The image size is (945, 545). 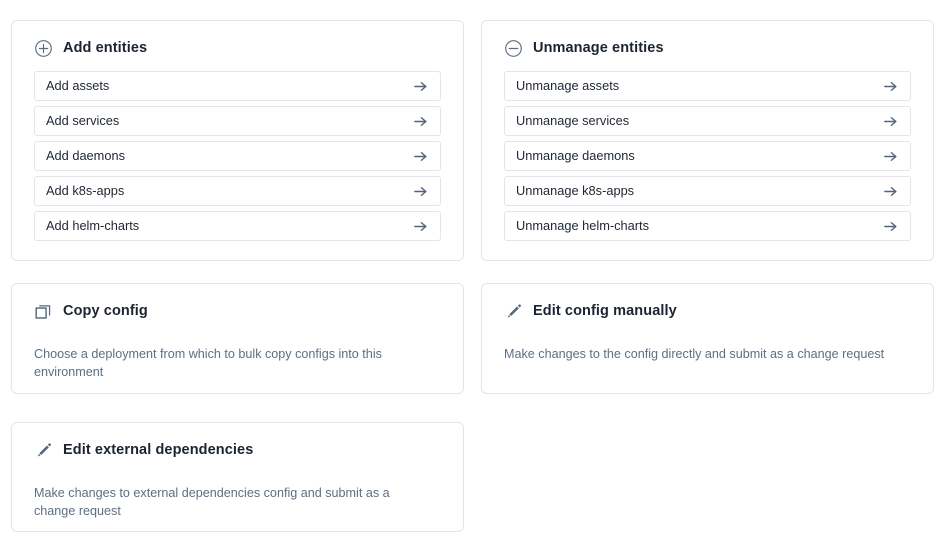 I want to click on row-label: Unmanage daemons, so click(x=575, y=155).